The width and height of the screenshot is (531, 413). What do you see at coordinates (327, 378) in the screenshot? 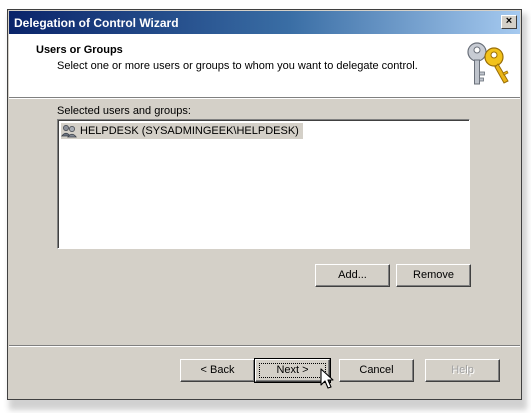
I see `mouse-cursor-icon` at bounding box center [327, 378].